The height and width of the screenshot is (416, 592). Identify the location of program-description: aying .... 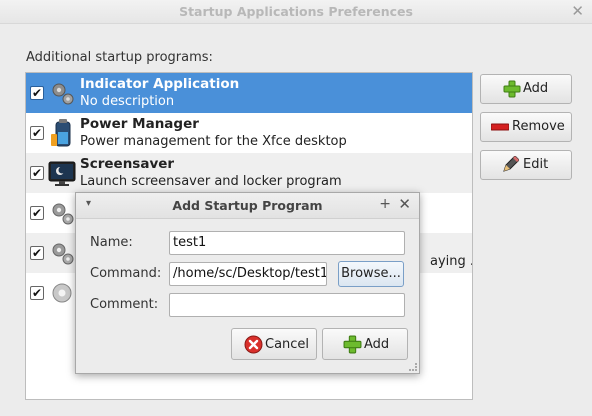
(451, 261).